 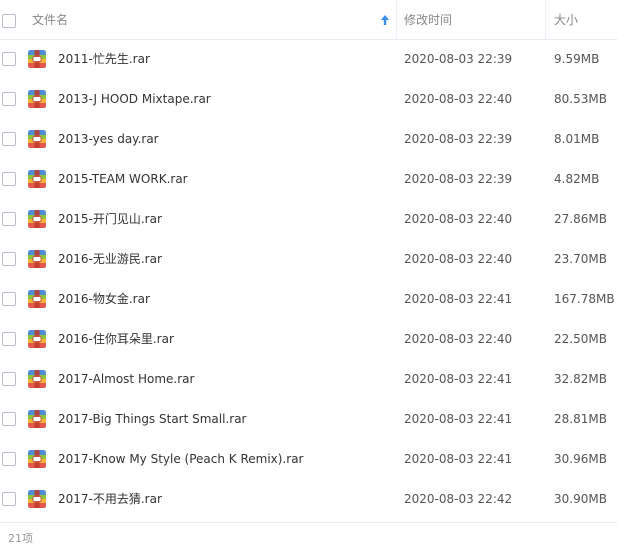 What do you see at coordinates (123, 179) in the screenshot?
I see `file-name: 2015-TEAM WORK.rar` at bounding box center [123, 179].